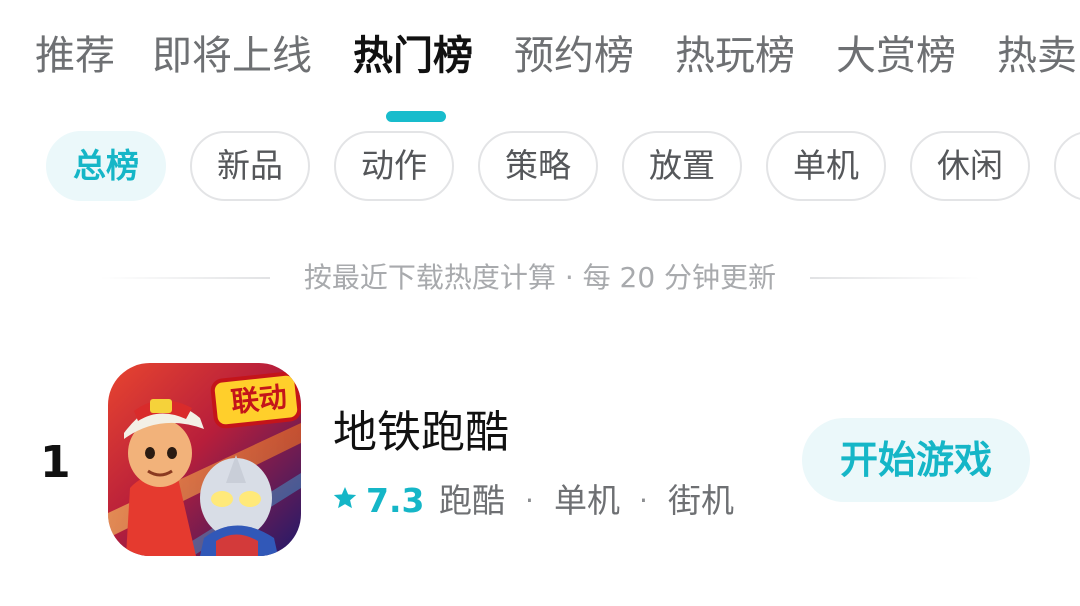 Image resolution: width=1080 pixels, height=606 pixels. What do you see at coordinates (395, 500) in the screenshot?
I see `rating-score: 7.3` at bounding box center [395, 500].